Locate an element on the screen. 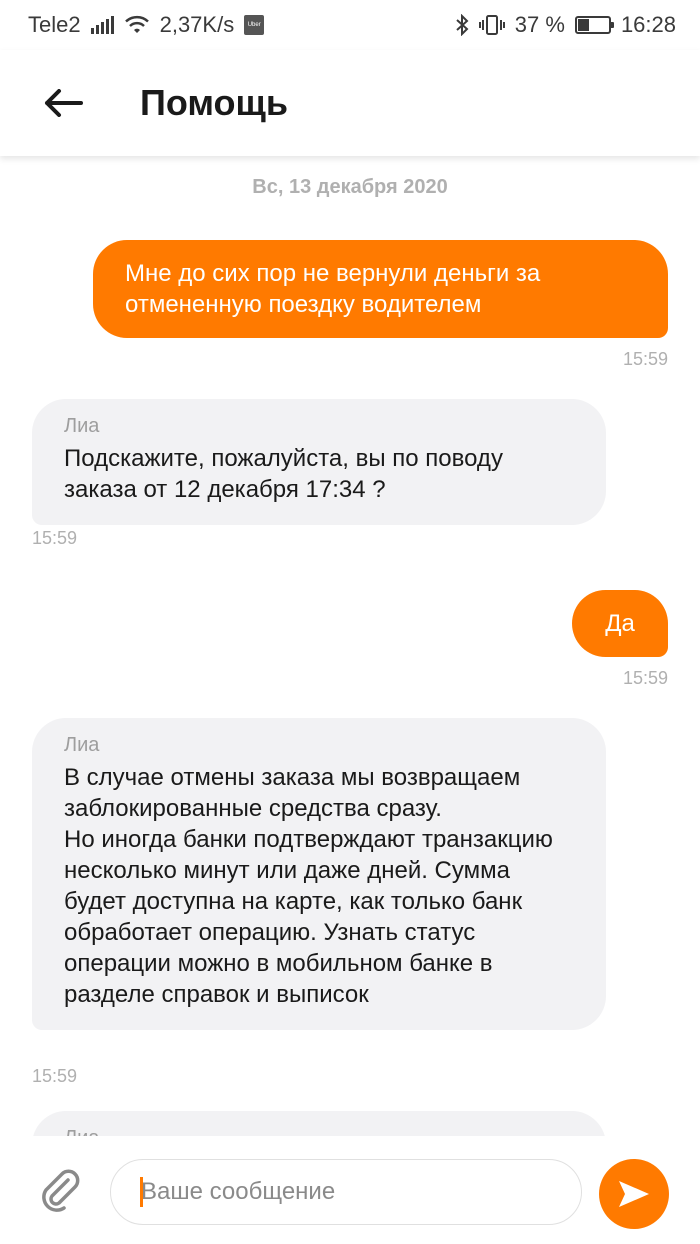 This screenshot has width=700, height=1244. bluetooth-icon is located at coordinates (462, 25).